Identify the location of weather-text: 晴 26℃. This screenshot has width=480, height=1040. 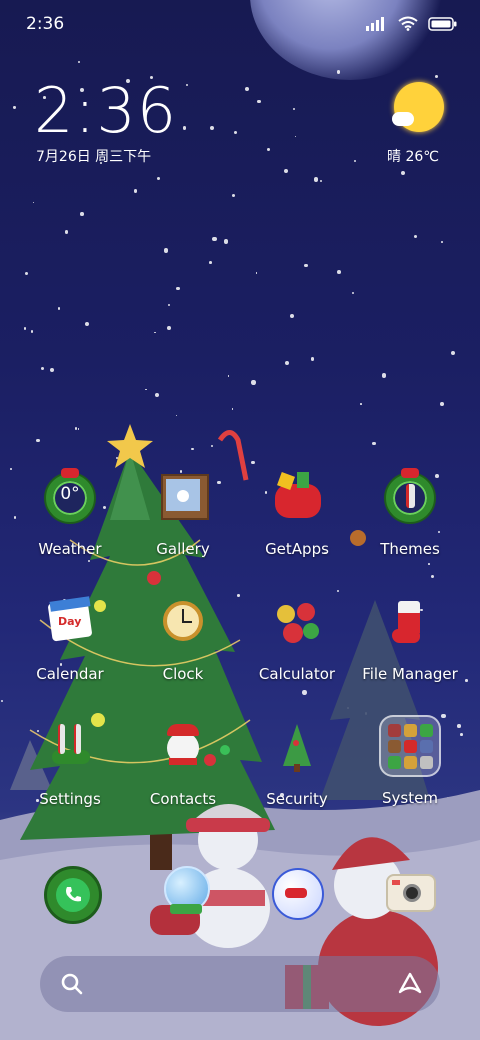
(413, 157).